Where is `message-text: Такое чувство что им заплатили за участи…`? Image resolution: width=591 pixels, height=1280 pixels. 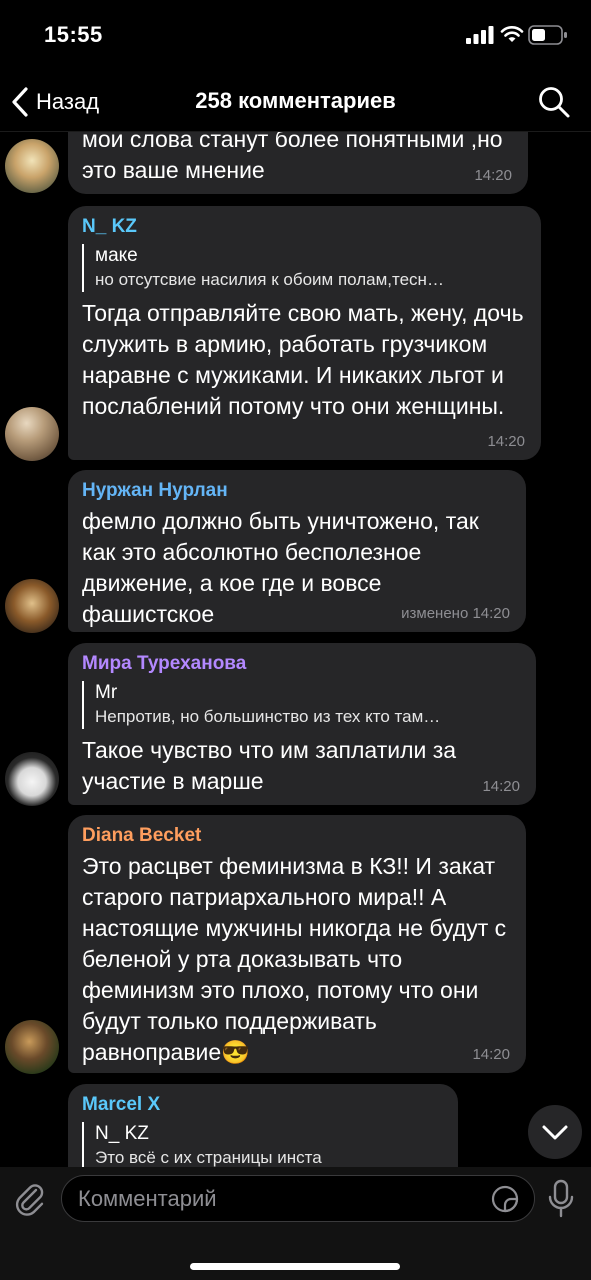
message-text: Такое чувство что им заплатили за участи… is located at coordinates (269, 765).